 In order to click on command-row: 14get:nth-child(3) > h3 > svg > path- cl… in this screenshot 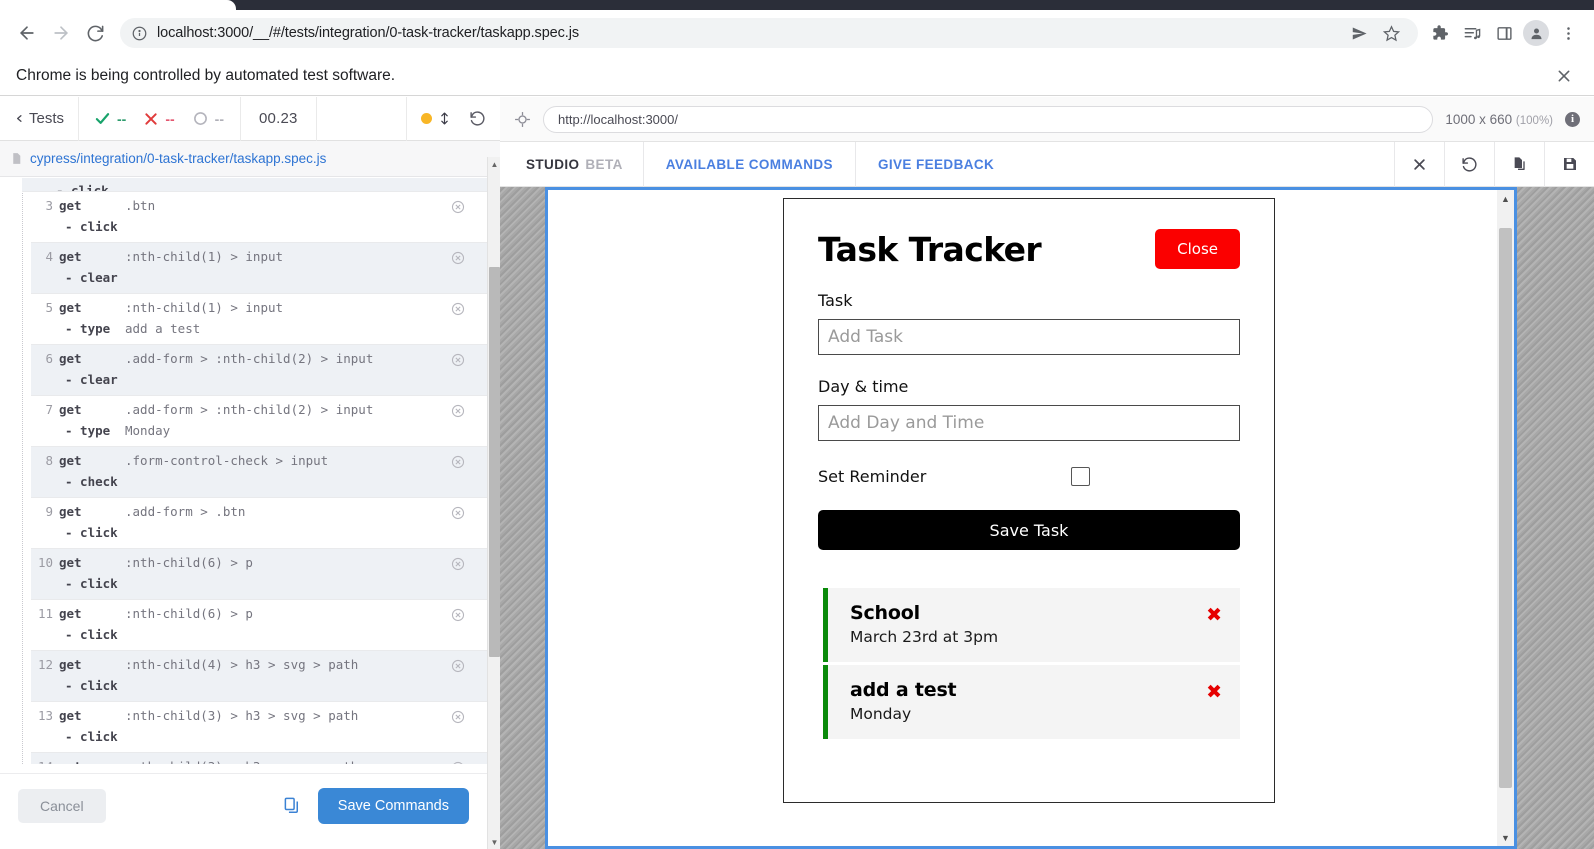, I will do `click(259, 758)`.